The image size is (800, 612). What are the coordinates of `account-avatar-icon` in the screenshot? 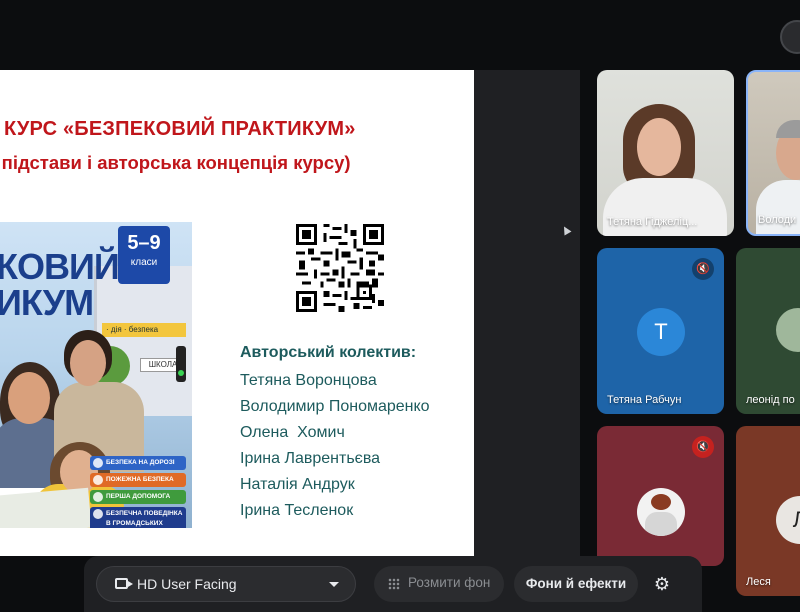 It's located at (790, 37).